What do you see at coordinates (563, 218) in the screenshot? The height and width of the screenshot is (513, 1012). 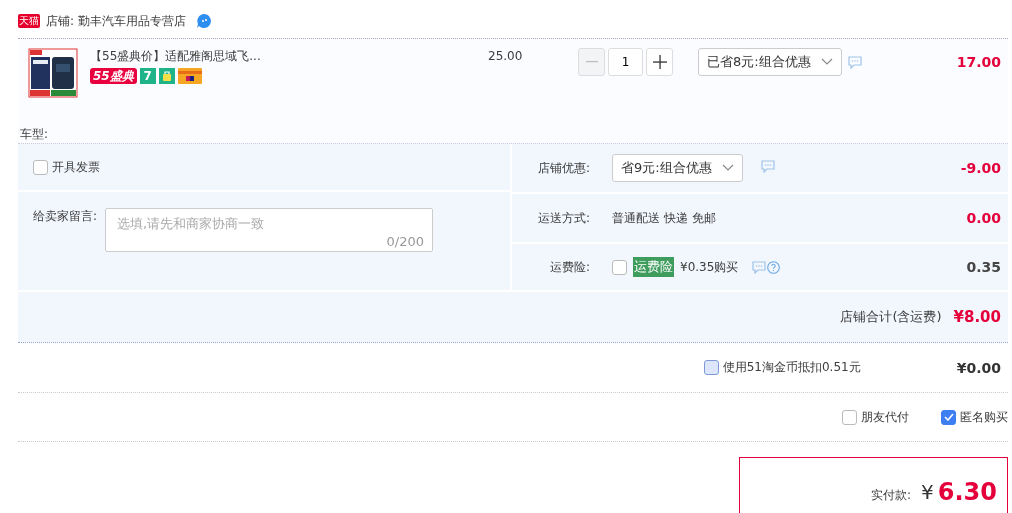 I see `row-label: 运送方式:` at bounding box center [563, 218].